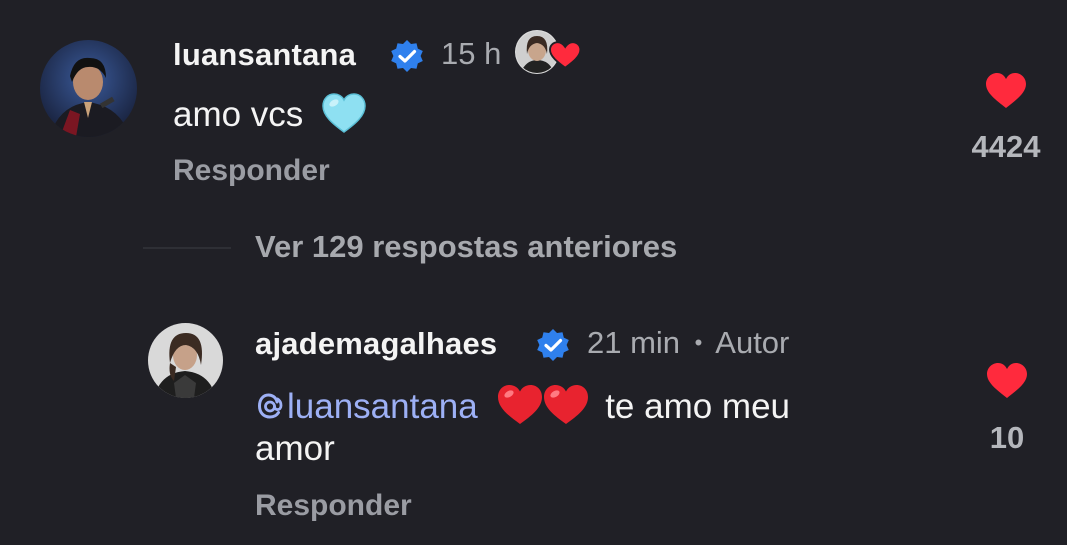 The width and height of the screenshot is (1067, 545). Describe the element at coordinates (698, 406) in the screenshot. I see `comment-text: te amo meu` at that location.